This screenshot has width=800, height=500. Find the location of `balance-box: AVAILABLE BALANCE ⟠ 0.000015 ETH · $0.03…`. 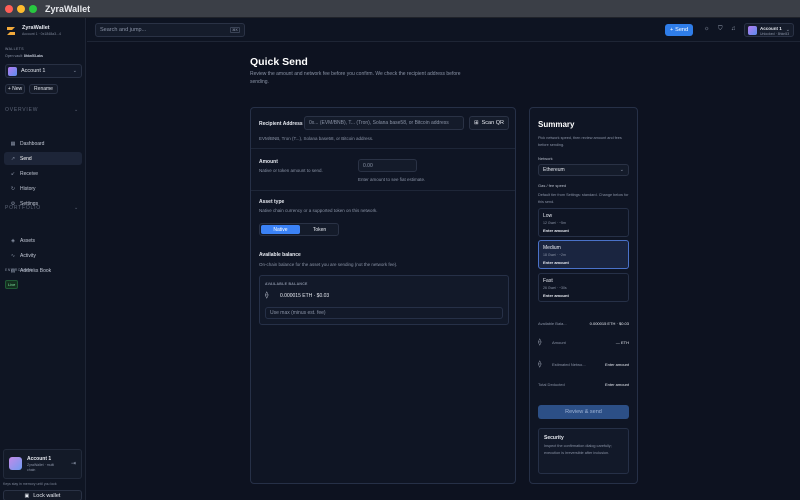

balance-box: AVAILABLE BALANCE ⟠ 0.000015 ETH · $0.03… is located at coordinates (384, 300).